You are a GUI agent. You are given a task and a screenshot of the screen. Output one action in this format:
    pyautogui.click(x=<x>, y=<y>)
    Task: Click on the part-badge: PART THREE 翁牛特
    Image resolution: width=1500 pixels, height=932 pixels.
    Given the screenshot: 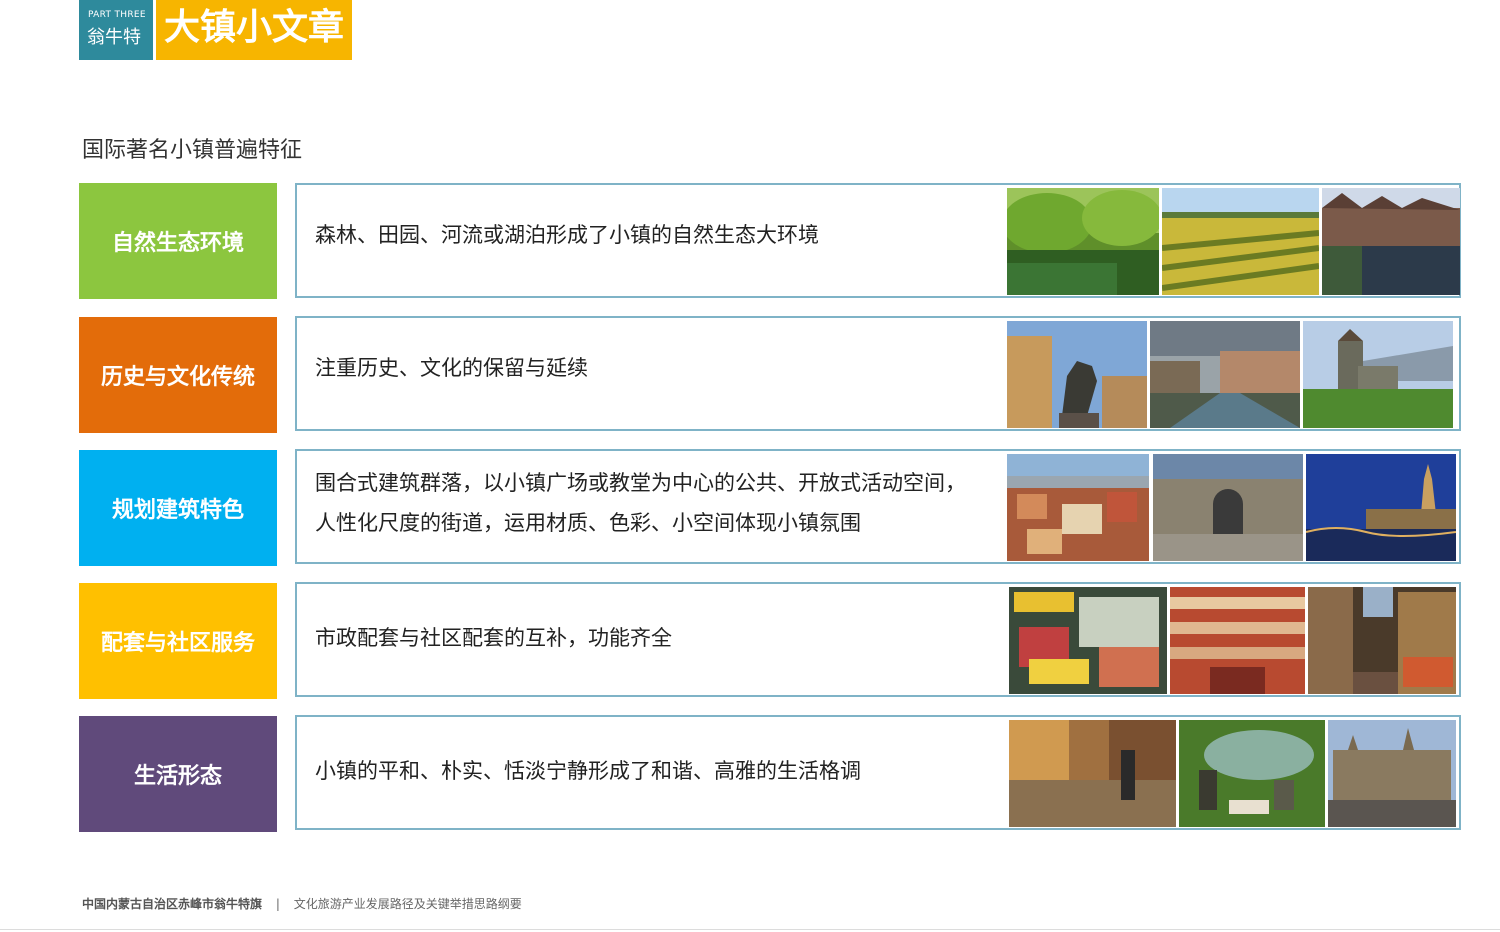 What is the action you would take?
    pyautogui.click(x=116, y=30)
    